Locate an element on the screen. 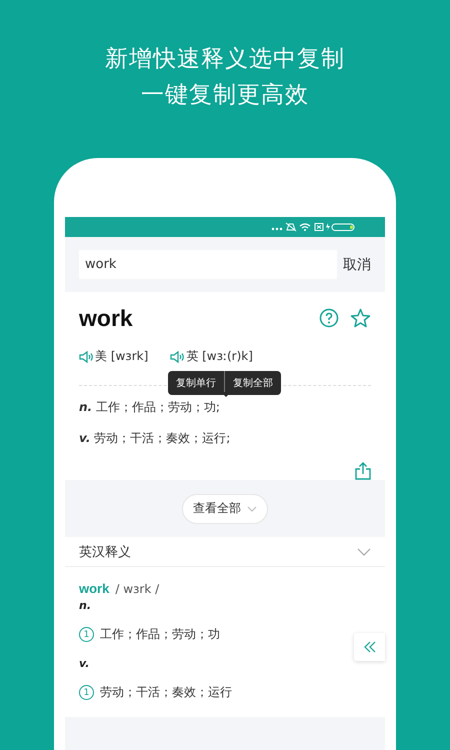  collapse-button is located at coordinates (369, 647).